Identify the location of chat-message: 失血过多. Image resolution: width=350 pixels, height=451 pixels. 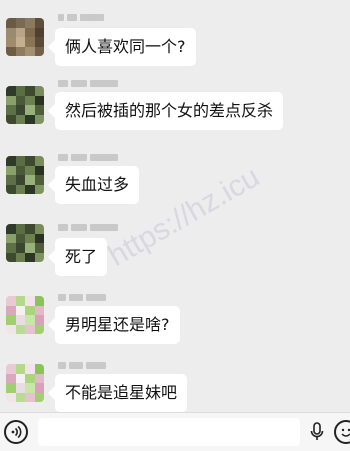
(175, 178).